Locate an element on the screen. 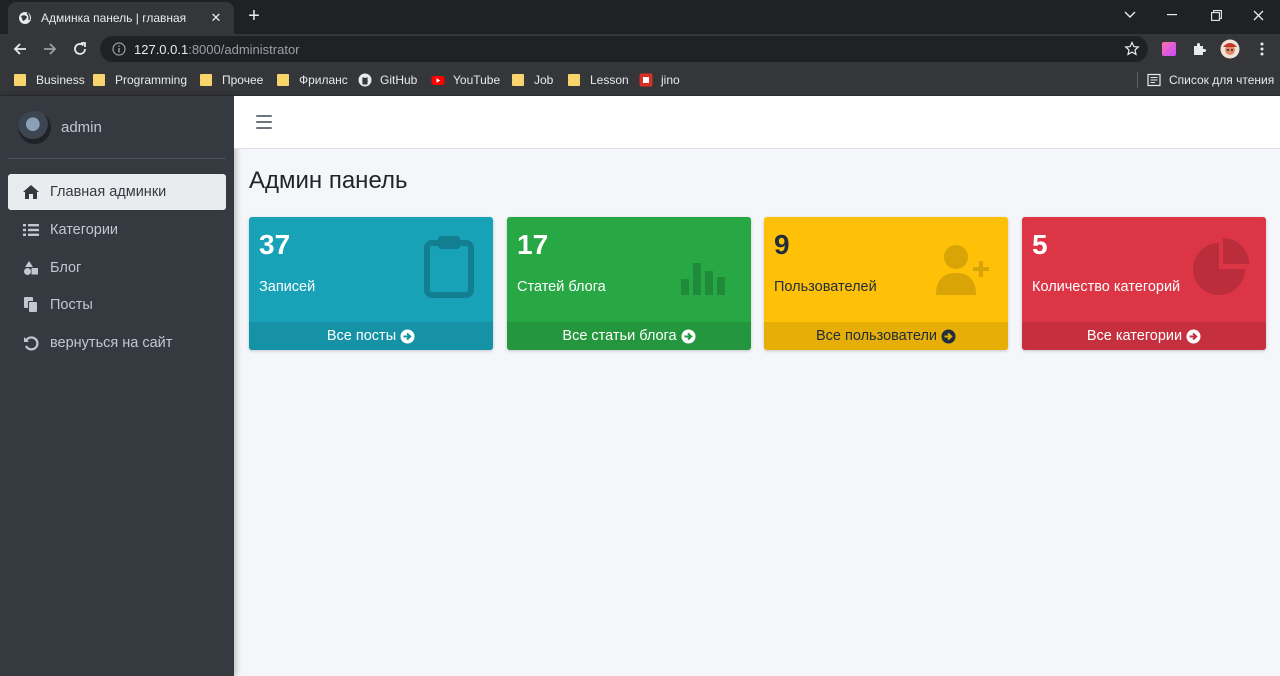 This screenshot has width=1280, height=676. bookmark-business: Business is located at coordinates (49, 80).